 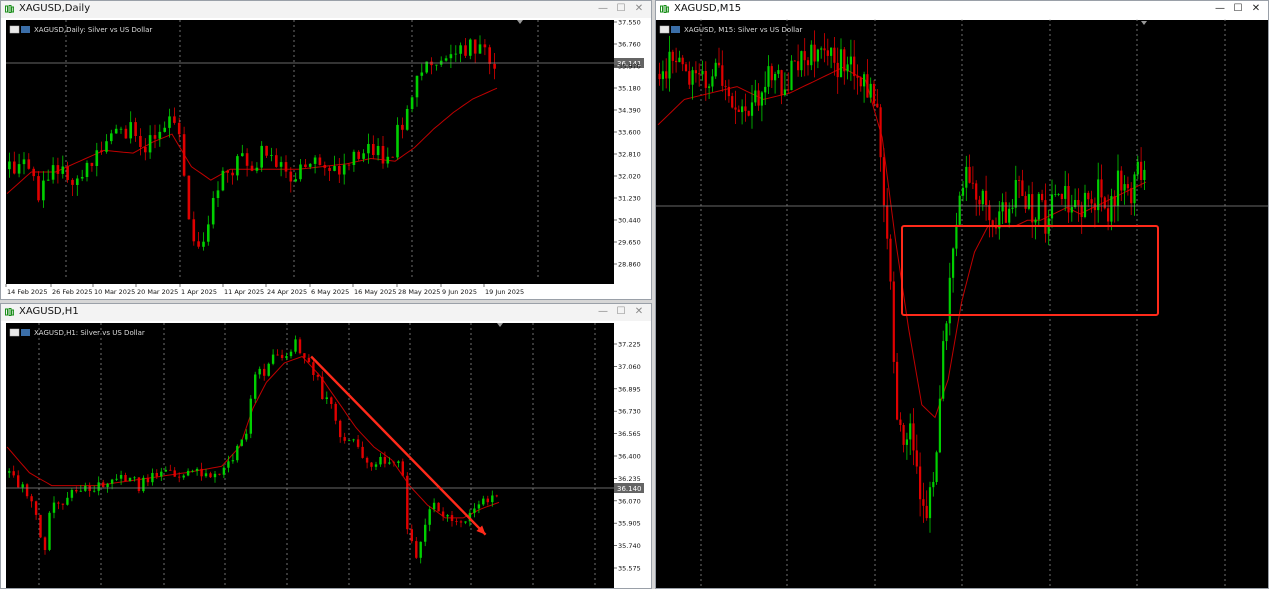 I want to click on price-axis-label: 30.440, so click(x=629, y=221).